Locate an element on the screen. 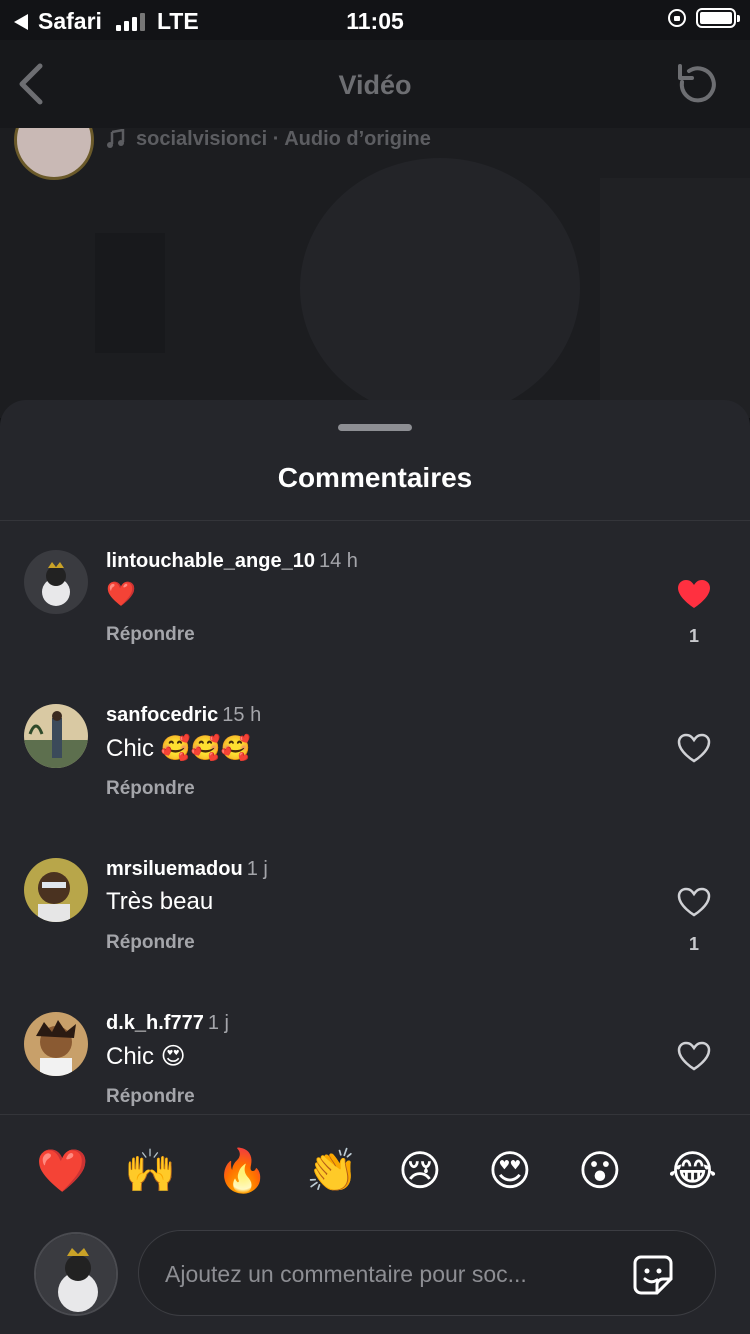 This screenshot has height=1334, width=750. emoji-raised-hands: 🙌 is located at coordinates (150, 1171).